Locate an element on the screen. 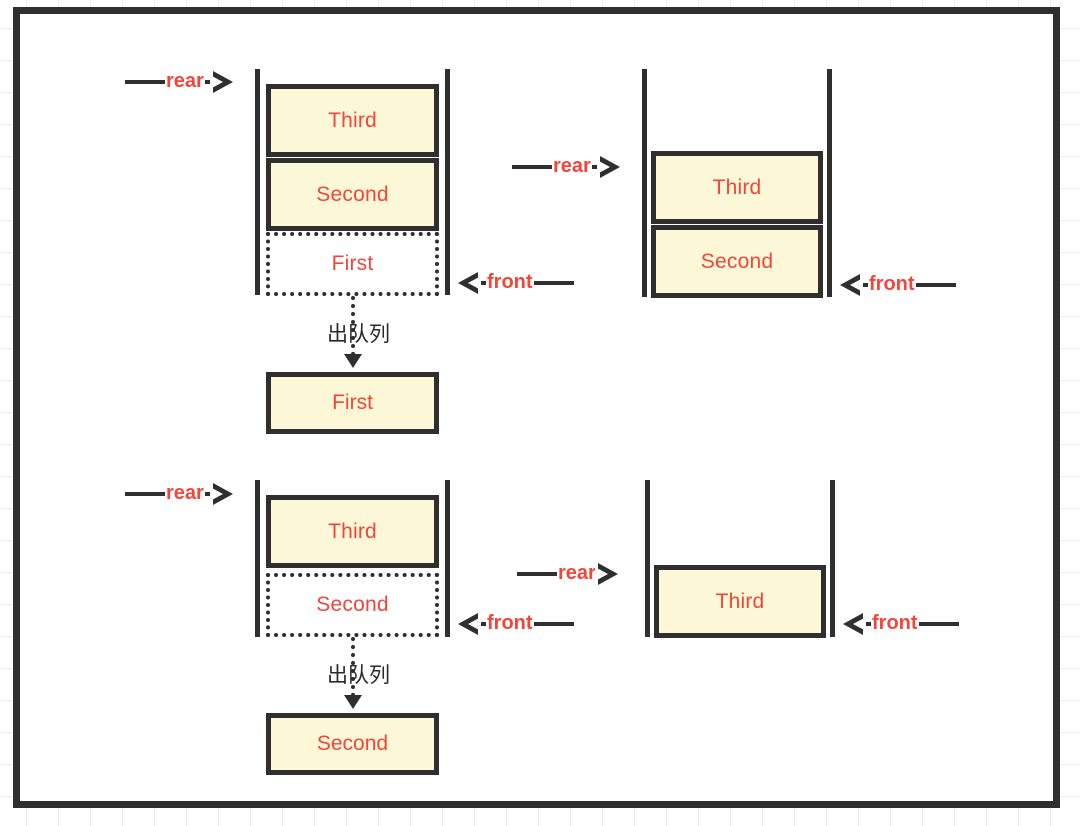  dequeued-item-box: First is located at coordinates (352, 403).